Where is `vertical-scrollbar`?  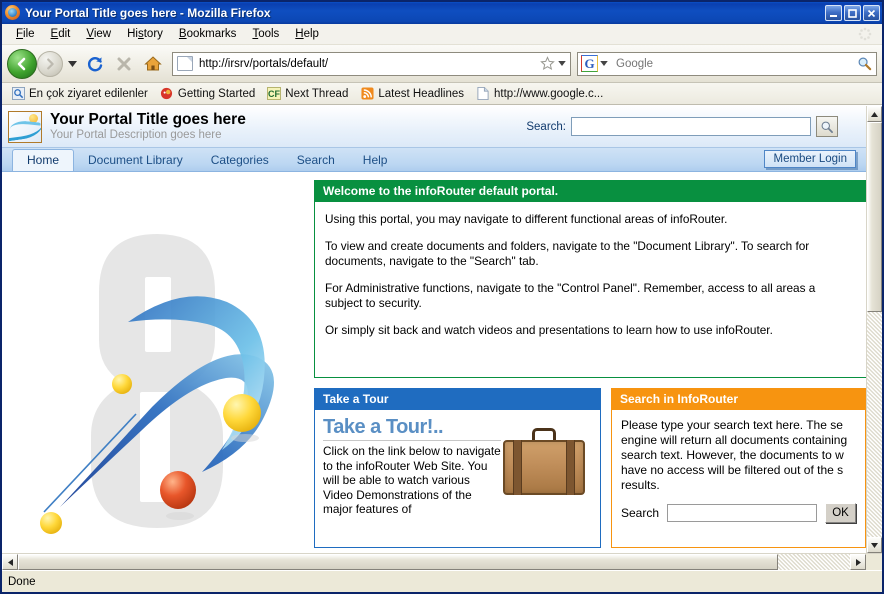 vertical-scrollbar is located at coordinates (874, 329).